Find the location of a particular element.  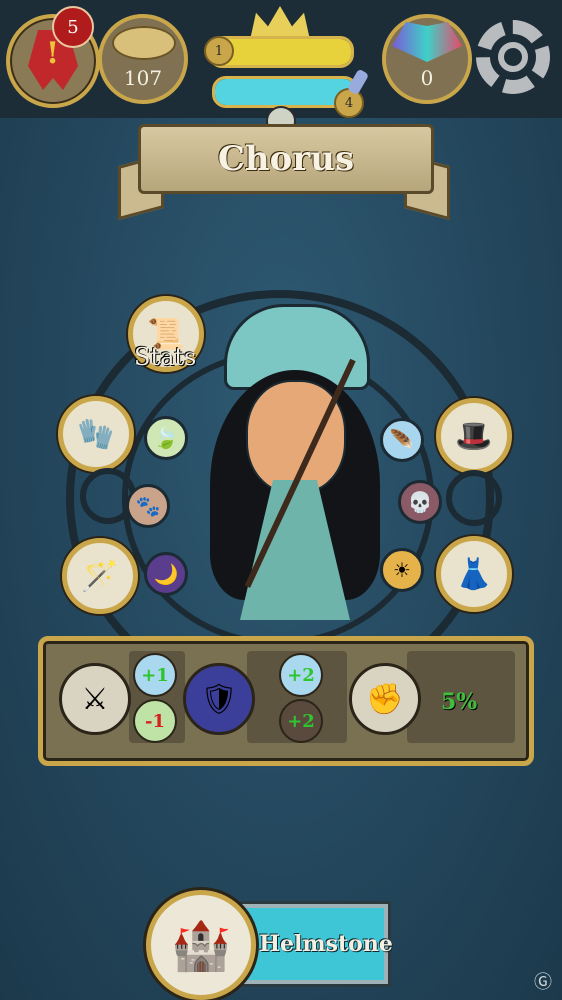

equipment-bonus-panel: ⚔ +1 -1 🛡 +2 +2 ✊ 5% is located at coordinates (286, 701).